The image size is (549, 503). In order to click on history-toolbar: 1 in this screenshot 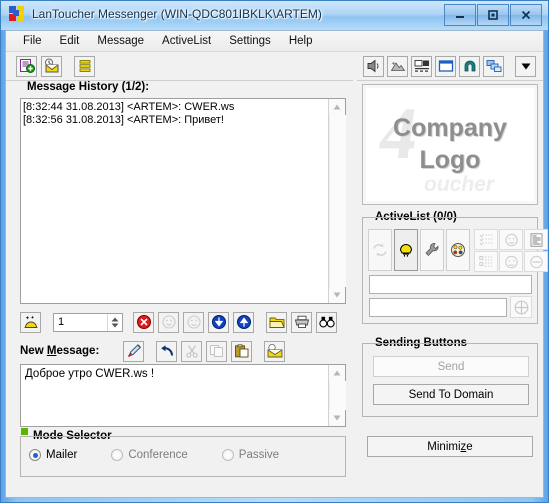, I will do `click(183, 322)`.